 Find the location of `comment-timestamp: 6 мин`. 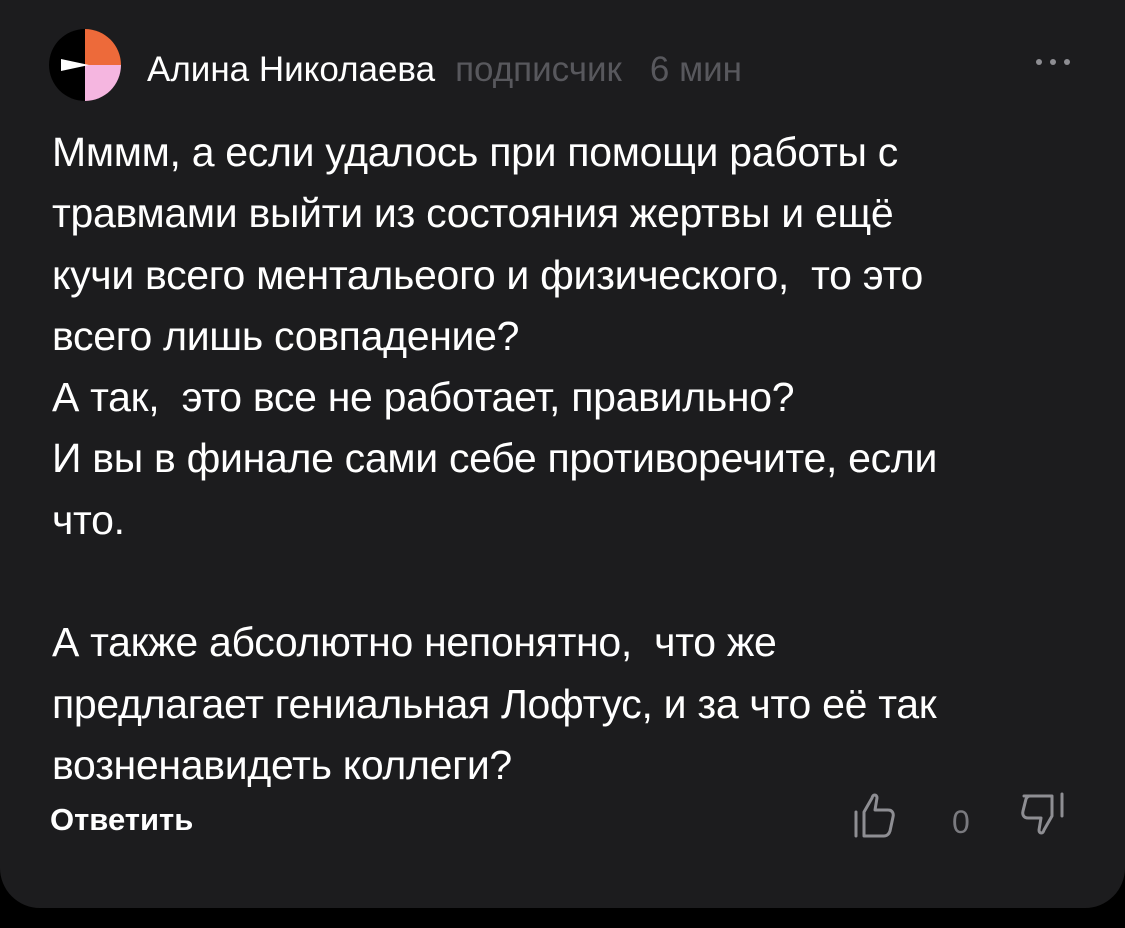

comment-timestamp: 6 мин is located at coordinates (696, 69).